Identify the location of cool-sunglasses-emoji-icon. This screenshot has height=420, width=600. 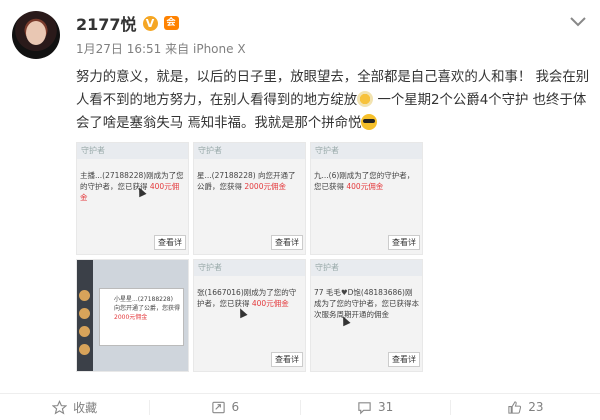
(369, 122).